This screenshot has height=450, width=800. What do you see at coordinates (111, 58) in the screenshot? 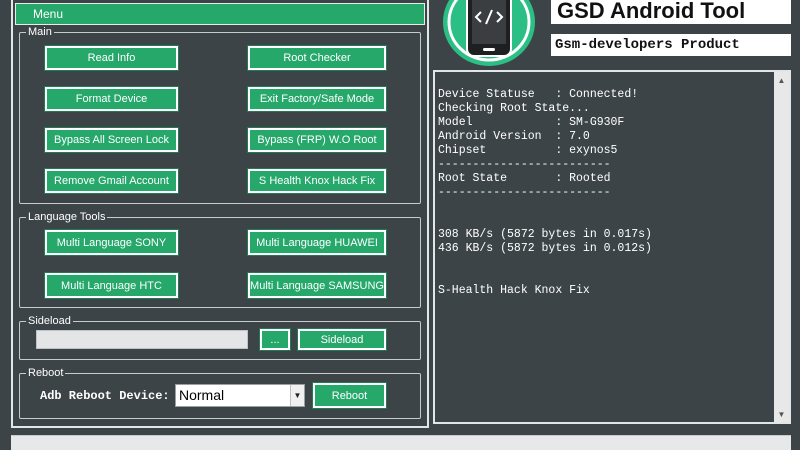
I see `read-info-button: Read Info` at bounding box center [111, 58].